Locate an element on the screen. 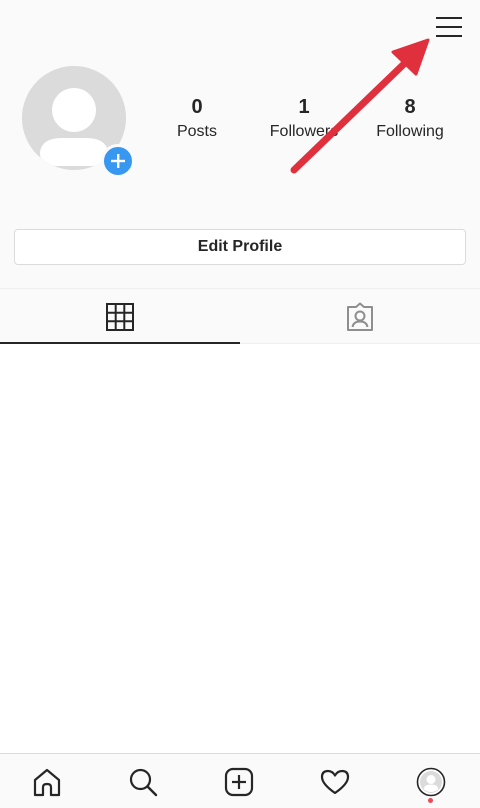 This screenshot has height=808, width=480. followers-stat: 1 Followers is located at coordinates (304, 119).